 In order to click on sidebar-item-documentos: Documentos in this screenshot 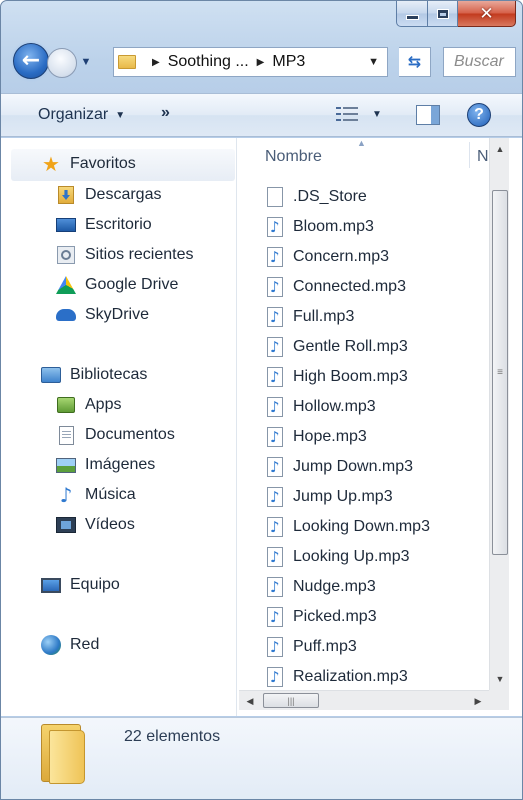, I will do `click(115, 435)`.